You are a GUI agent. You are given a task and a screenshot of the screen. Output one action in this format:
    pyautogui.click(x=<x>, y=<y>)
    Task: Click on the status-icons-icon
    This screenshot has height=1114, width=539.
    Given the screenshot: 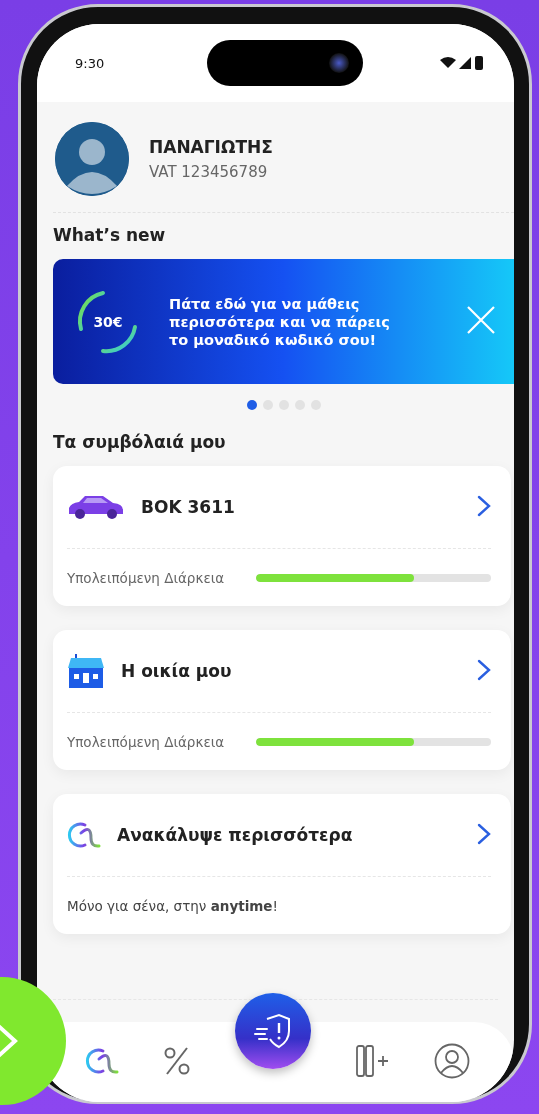 What is the action you would take?
    pyautogui.click(x=462, y=63)
    